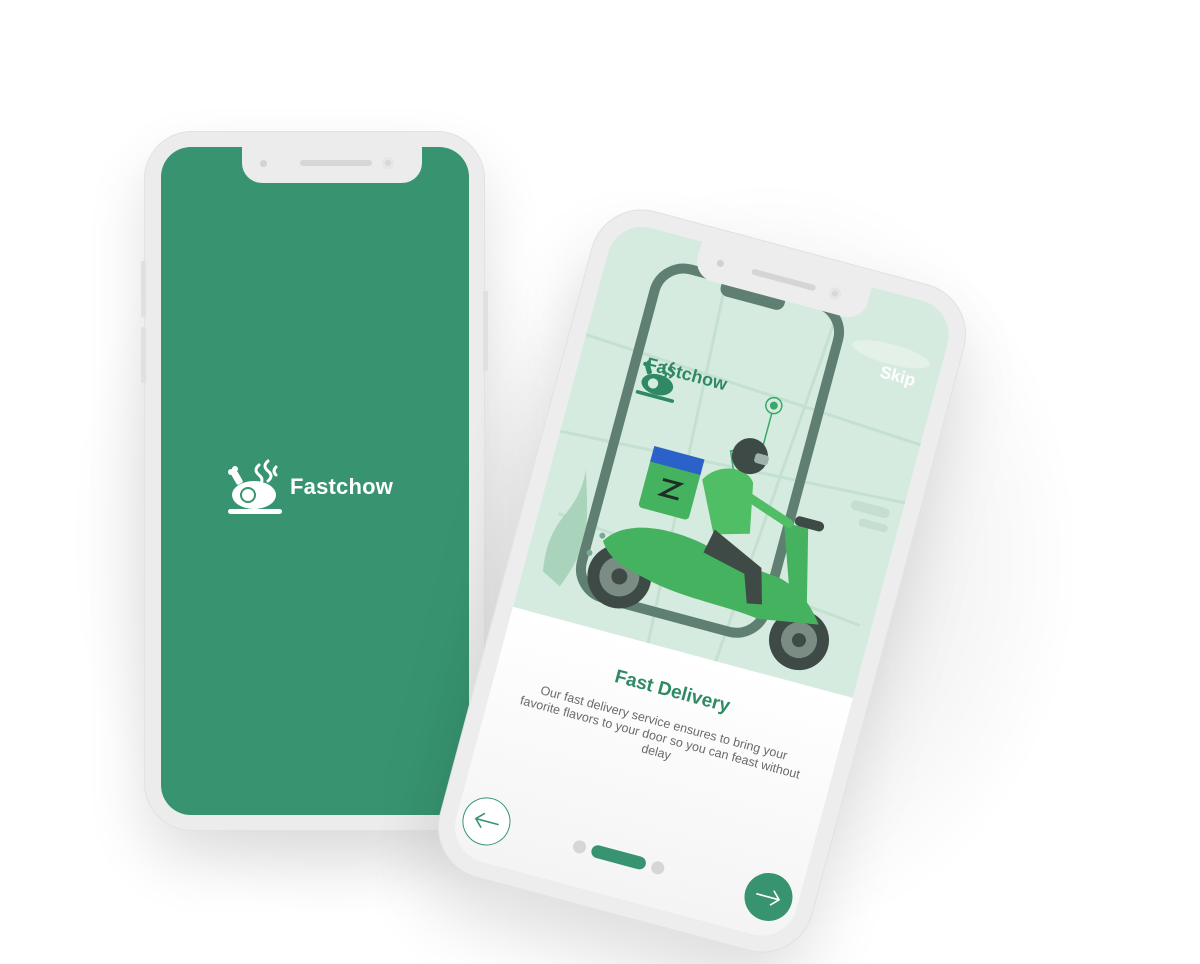 The height and width of the screenshot is (964, 1200). I want to click on splash-logo: Fastchow, so click(308, 487).